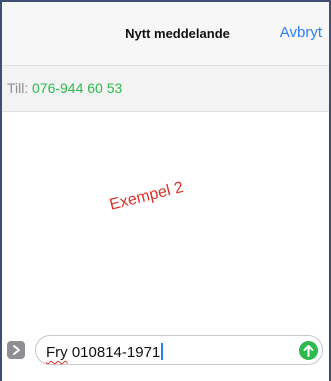  I want to click on text-caret, so click(162, 351).